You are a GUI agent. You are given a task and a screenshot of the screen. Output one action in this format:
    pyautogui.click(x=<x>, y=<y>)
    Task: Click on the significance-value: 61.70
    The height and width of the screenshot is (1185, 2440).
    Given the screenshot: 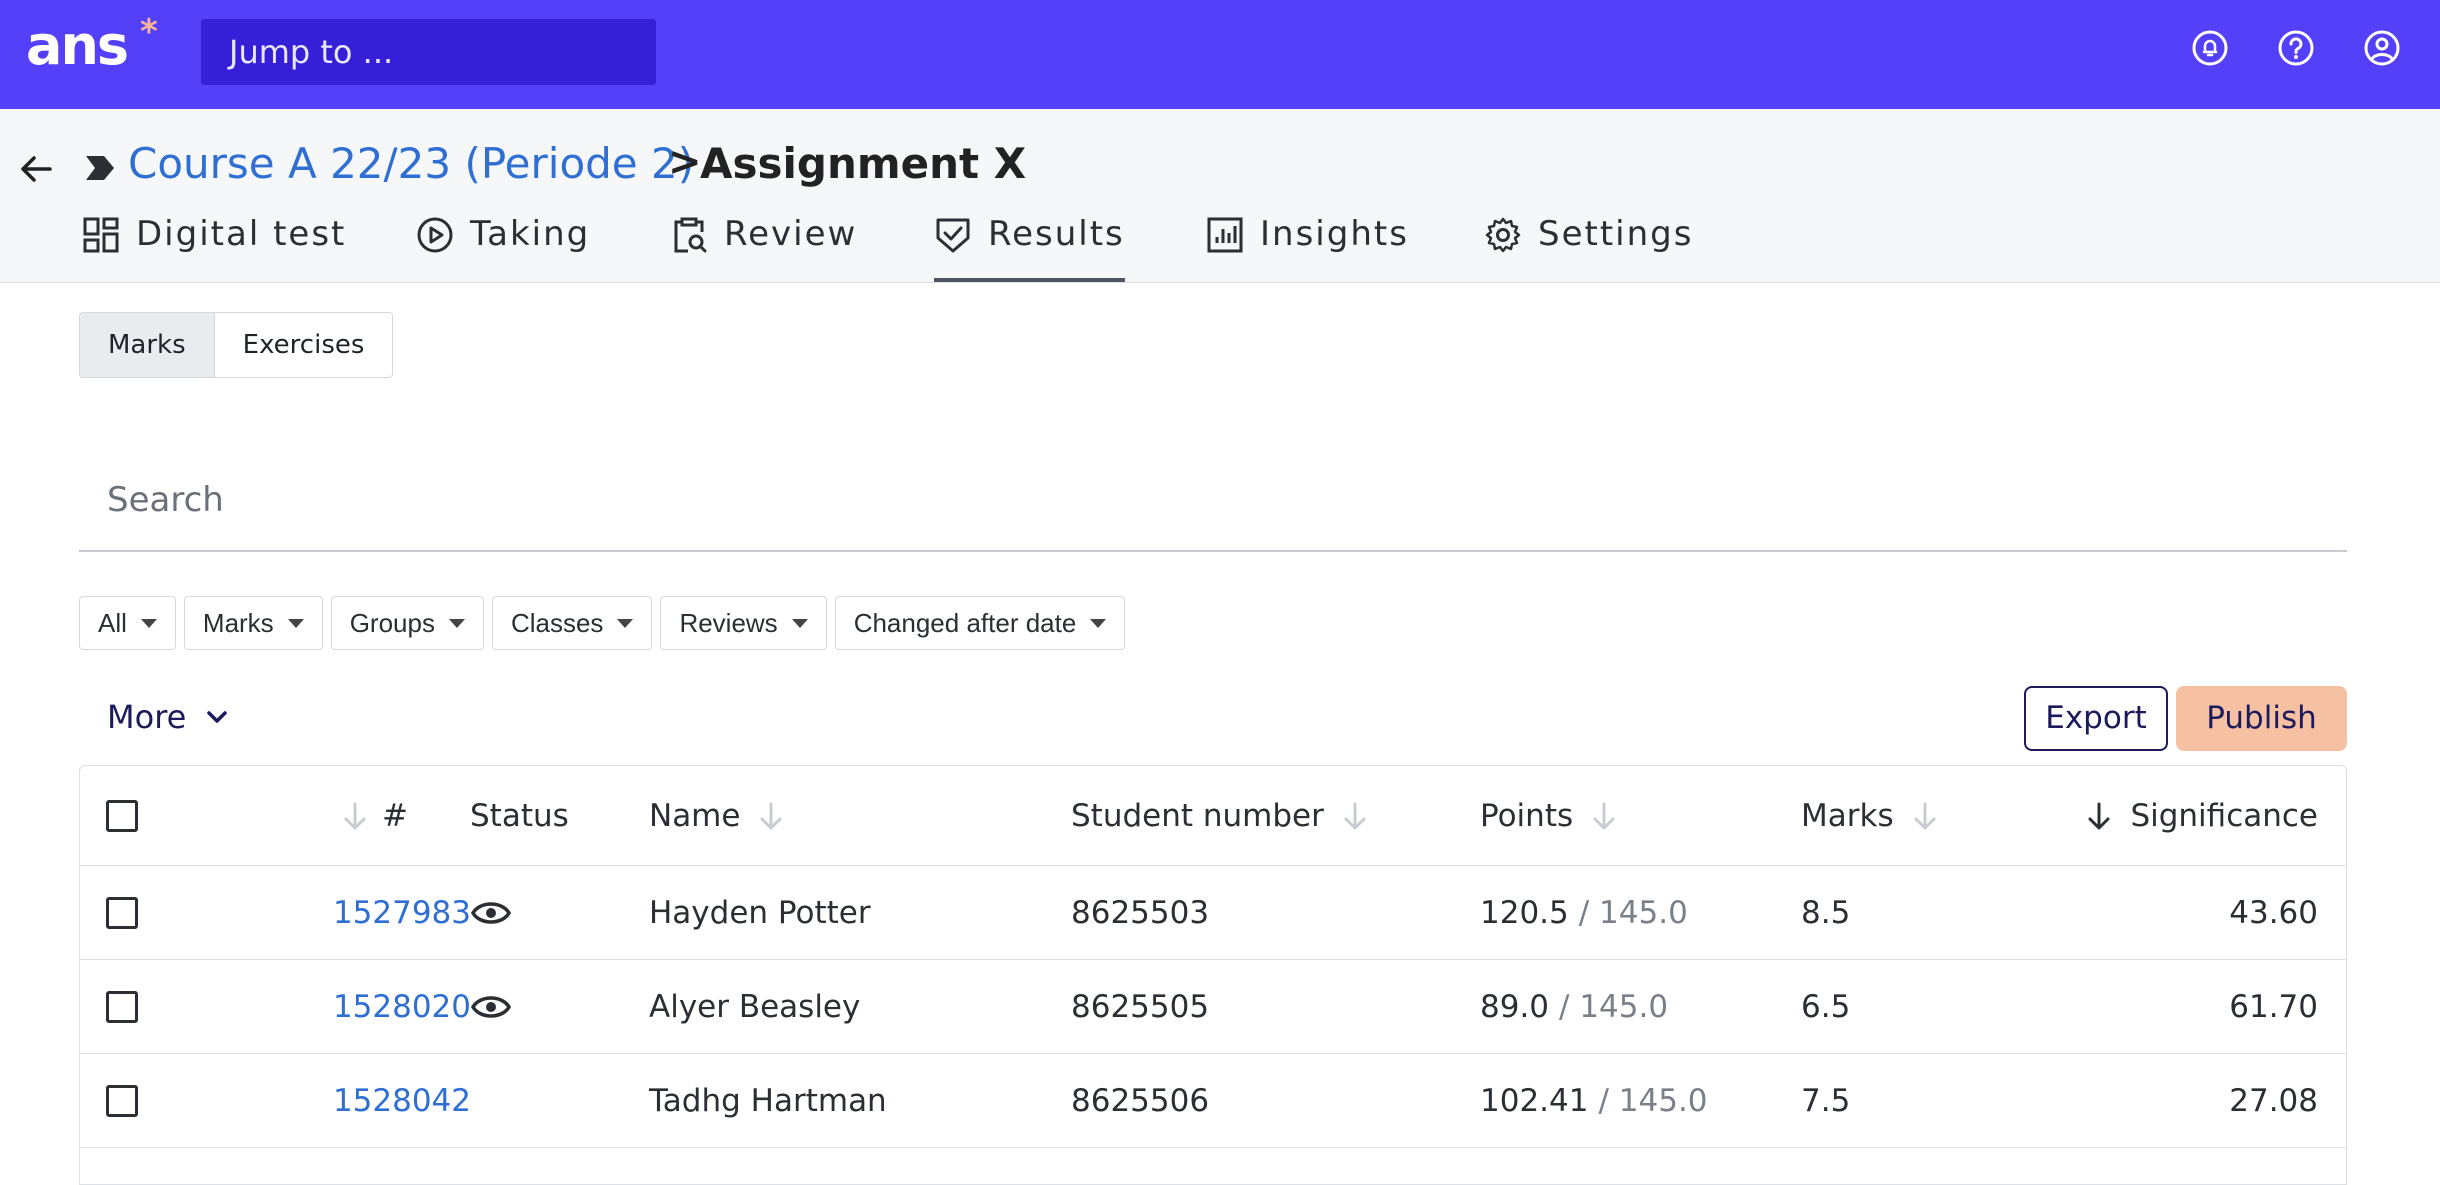 What is the action you would take?
    pyautogui.click(x=2273, y=1006)
    